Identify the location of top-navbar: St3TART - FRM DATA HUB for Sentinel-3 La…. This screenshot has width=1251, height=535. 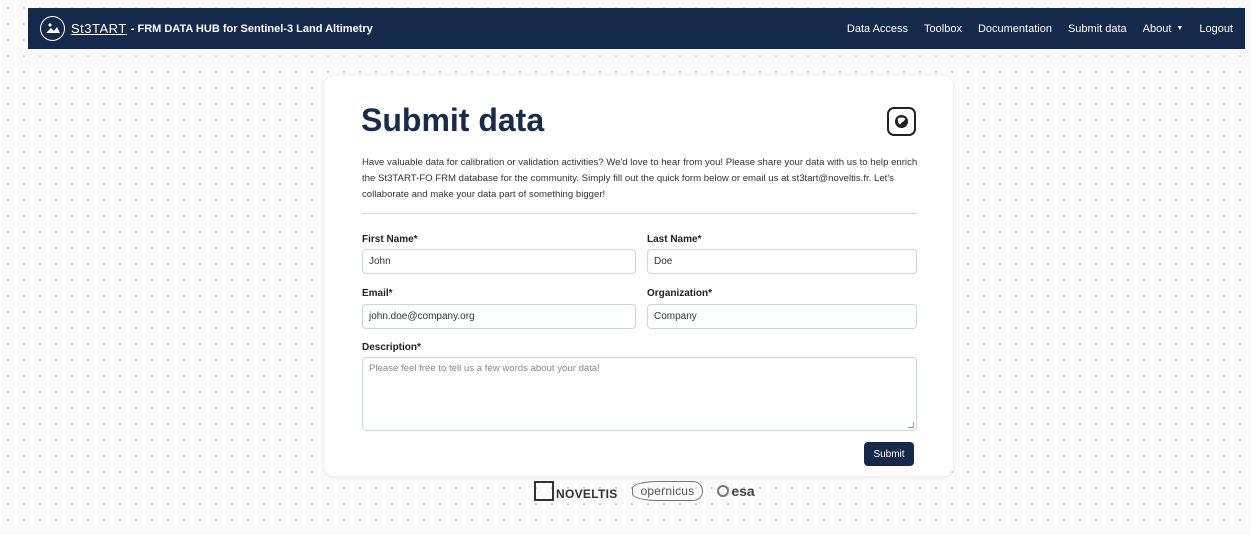
(636, 28).